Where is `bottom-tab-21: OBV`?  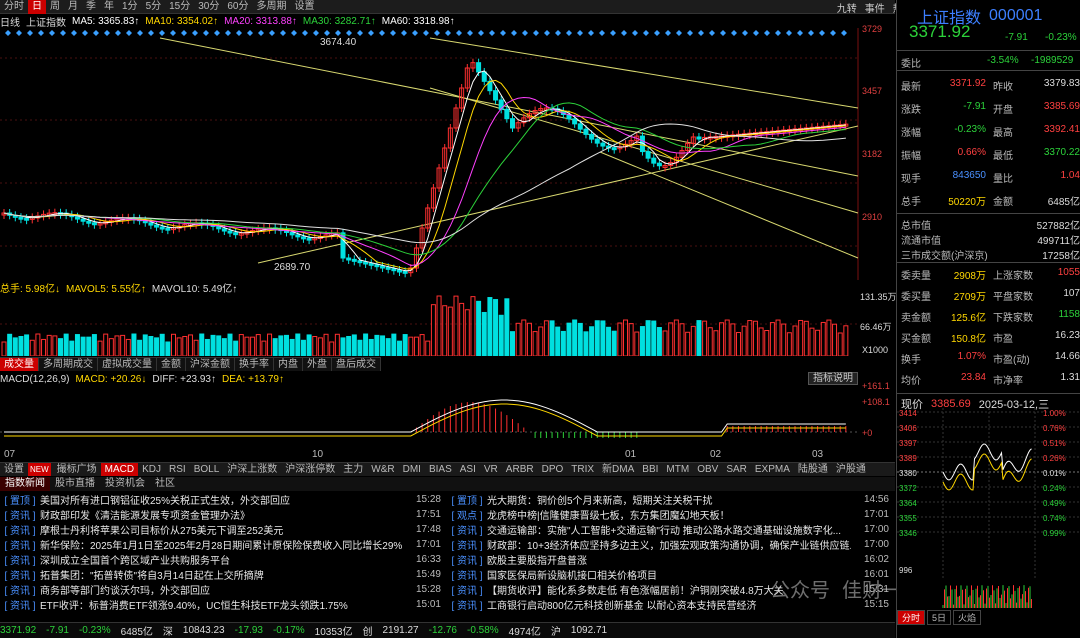 bottom-tab-21: OBV is located at coordinates (707, 469).